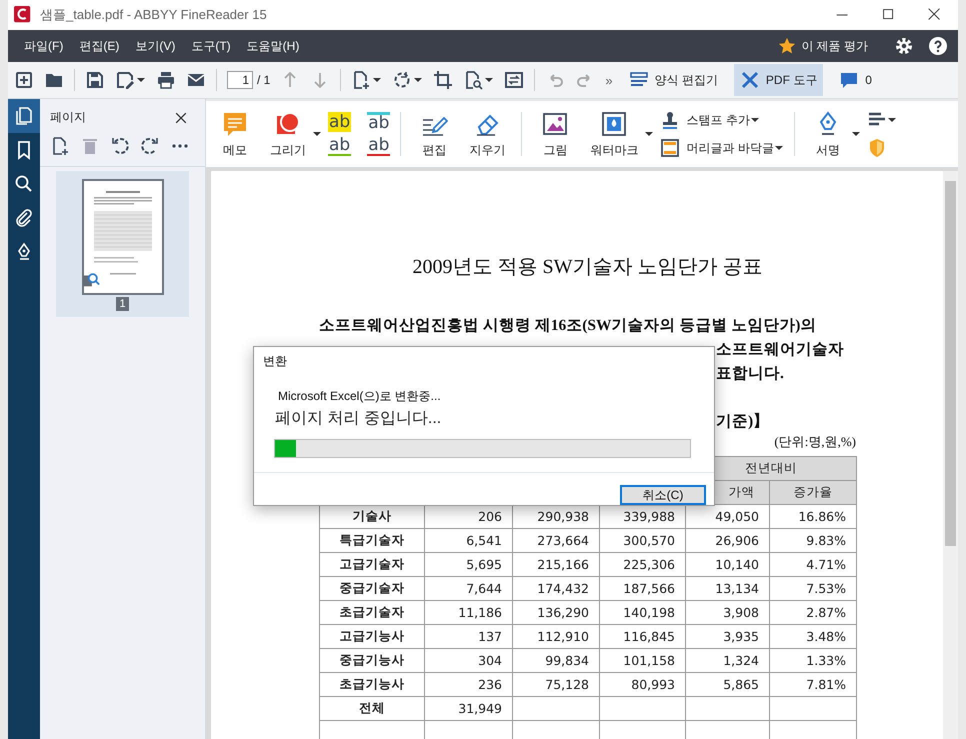 The image size is (966, 739). Describe the element at coordinates (614, 124) in the screenshot. I see `watermark-icon` at that location.